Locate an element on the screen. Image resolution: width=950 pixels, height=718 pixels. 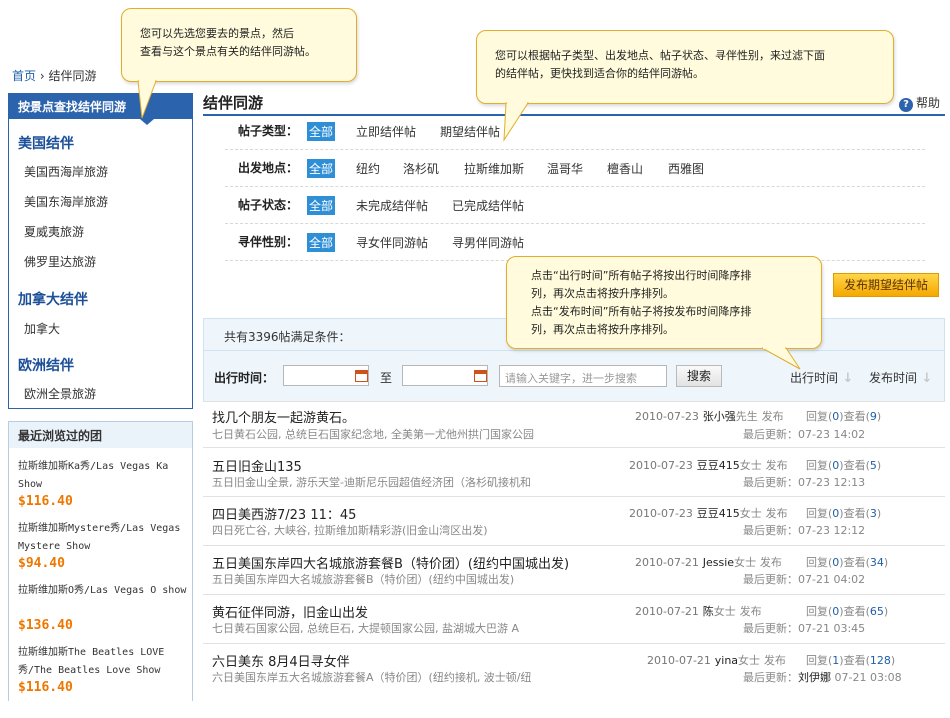
recent-tour-price: $116.40 is located at coordinates (45, 501).